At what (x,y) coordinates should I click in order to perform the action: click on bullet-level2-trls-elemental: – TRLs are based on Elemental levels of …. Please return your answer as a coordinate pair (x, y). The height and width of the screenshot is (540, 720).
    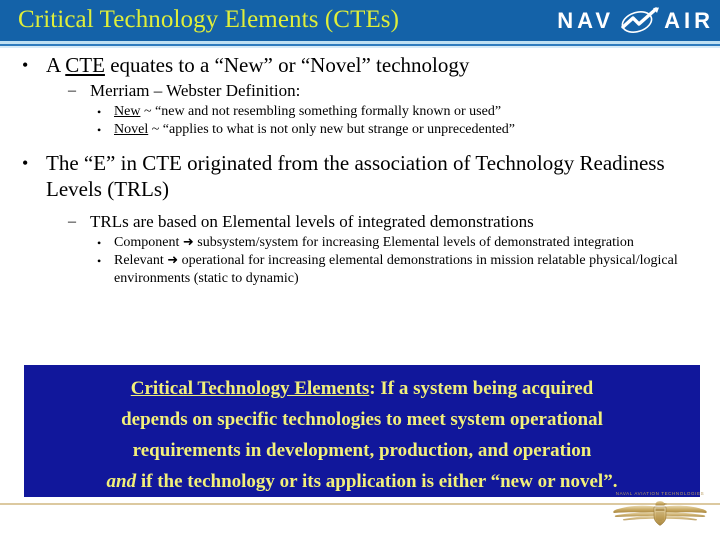
    Looking at the image, I should click on (360, 222).